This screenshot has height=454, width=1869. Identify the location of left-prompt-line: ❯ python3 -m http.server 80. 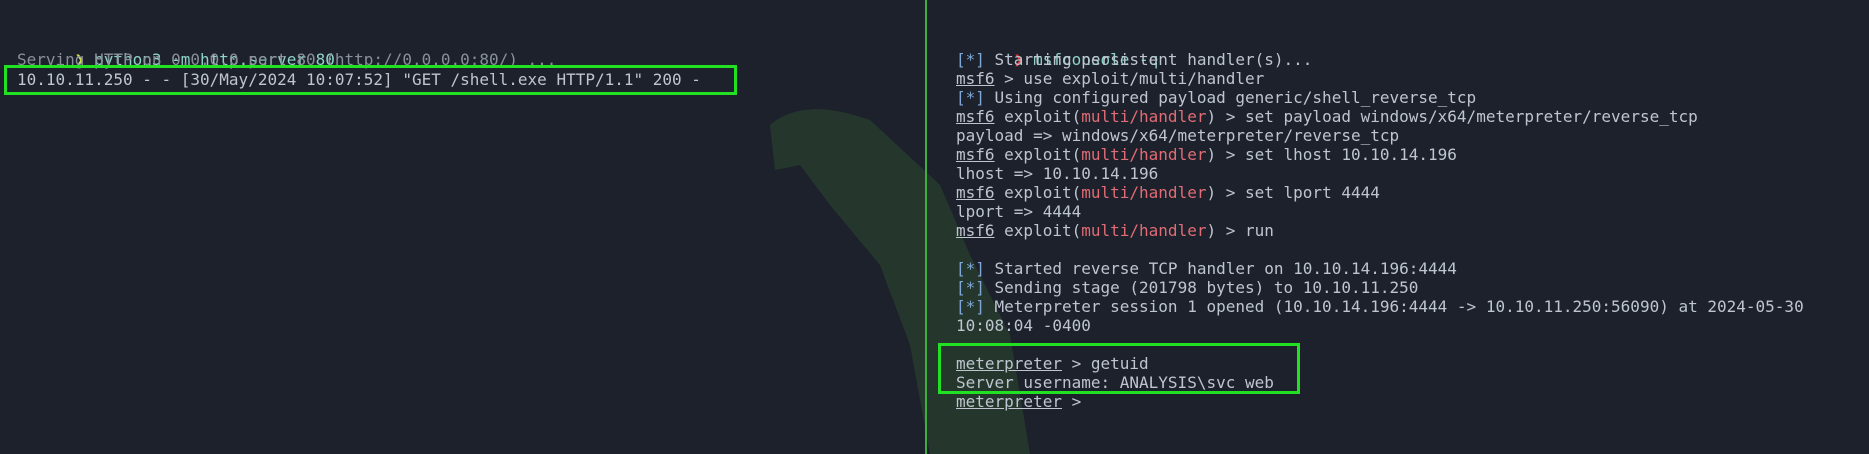
(176, 50).